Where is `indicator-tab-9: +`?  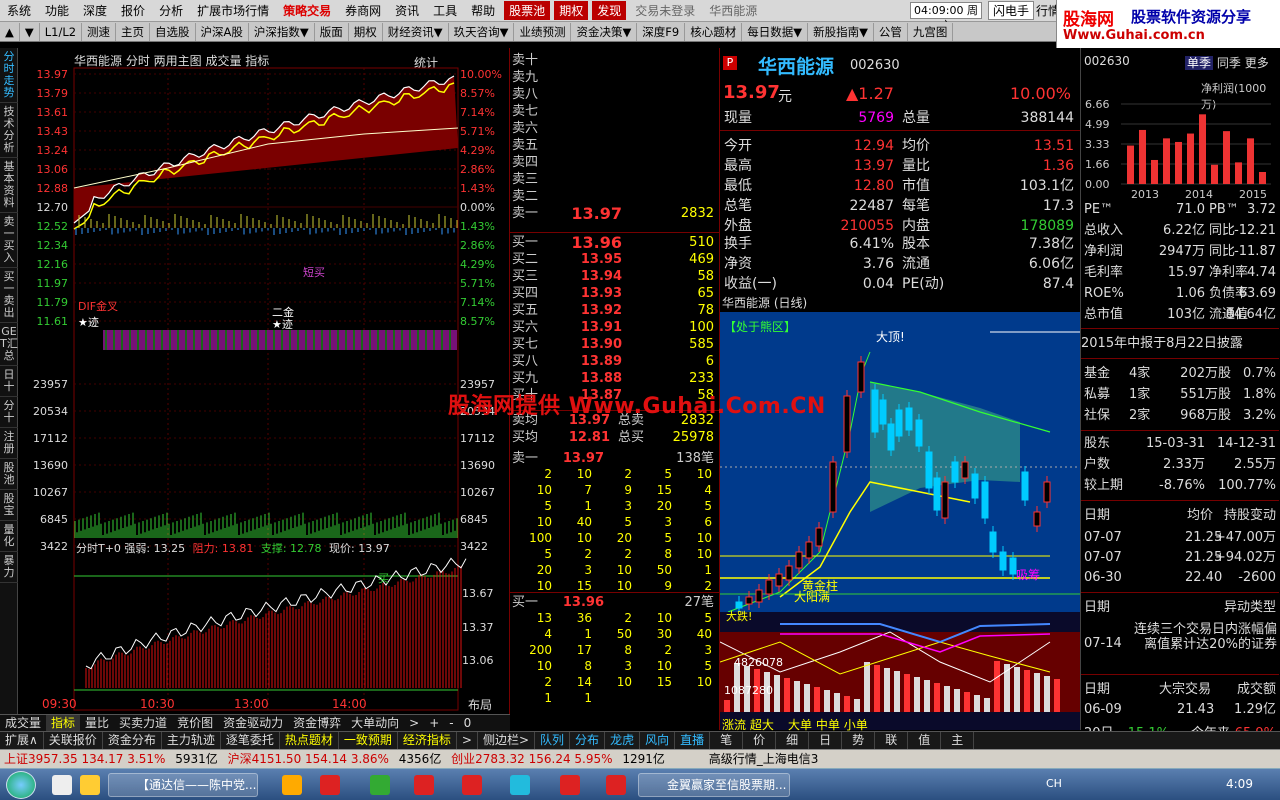
indicator-tab-9: + is located at coordinates (434, 723).